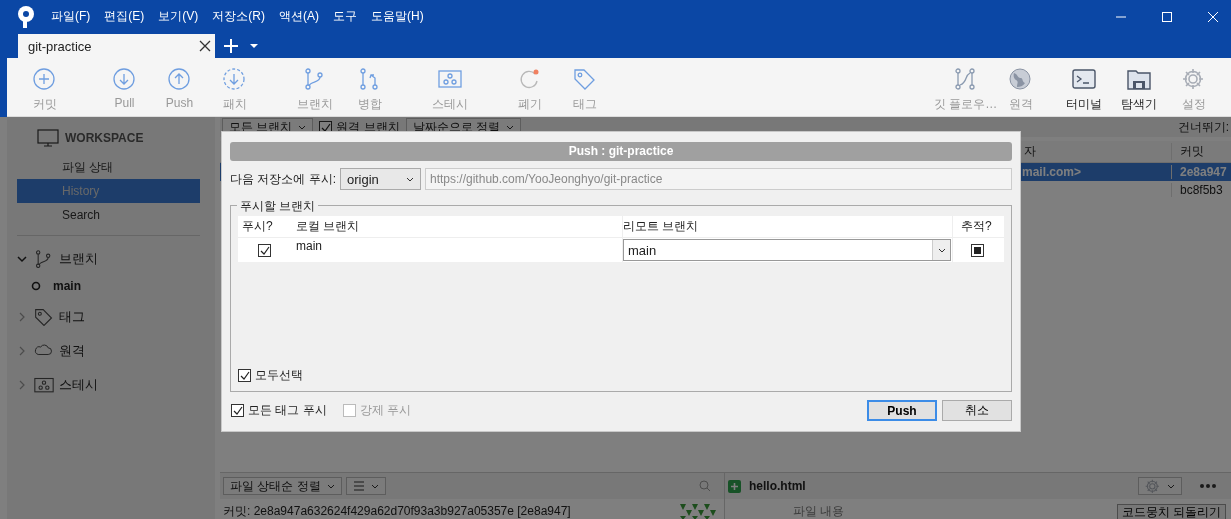 This screenshot has width=1231, height=519. Describe the element at coordinates (279, 375) in the screenshot. I see `checkbox-label: 모두선택` at that location.